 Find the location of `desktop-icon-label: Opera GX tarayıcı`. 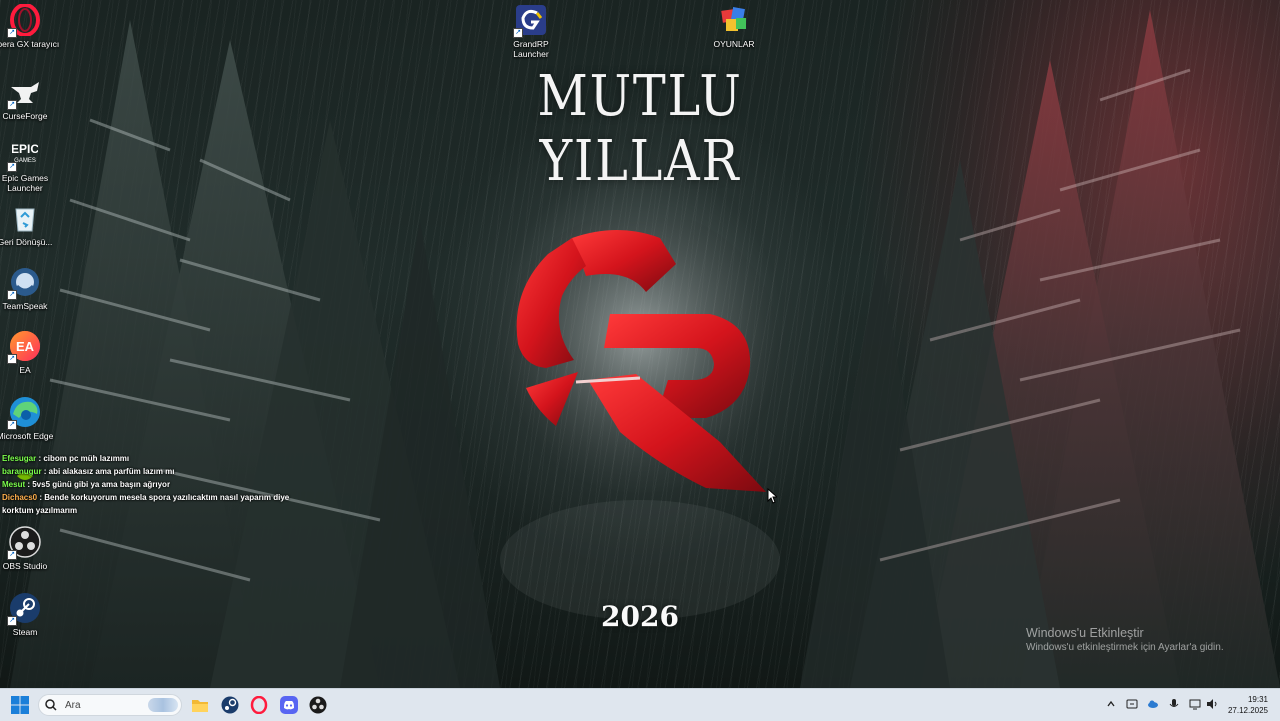

desktop-icon-label: Opera GX tarayıcı is located at coordinates (30, 44).